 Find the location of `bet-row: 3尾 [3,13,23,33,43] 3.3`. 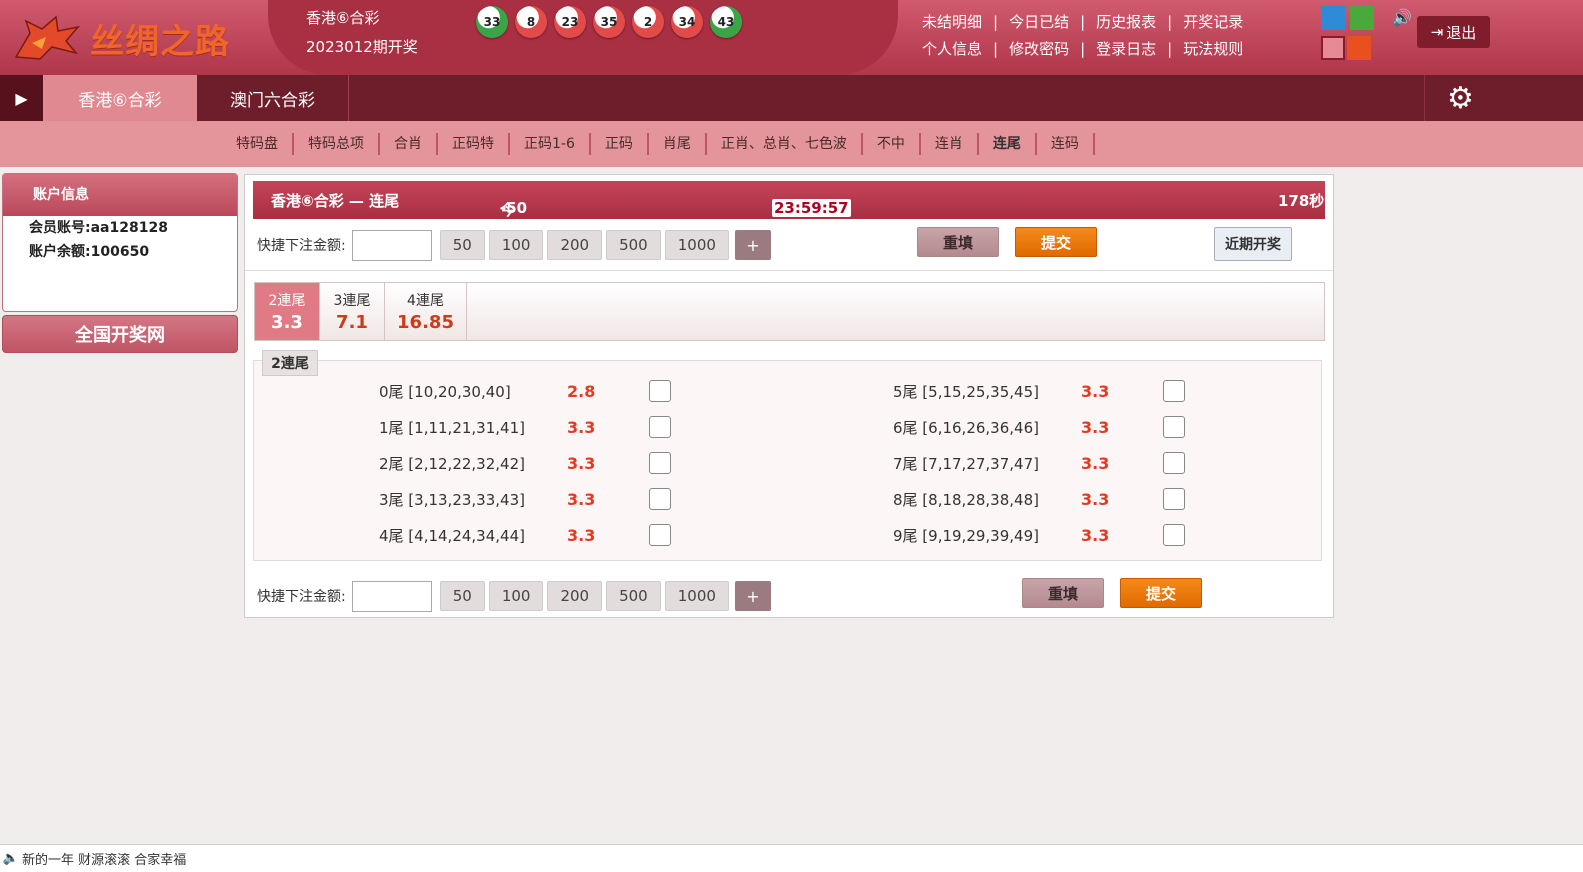

bet-row: 3尾 [3,13,23,33,43] 3.3 is located at coordinates (525, 499).